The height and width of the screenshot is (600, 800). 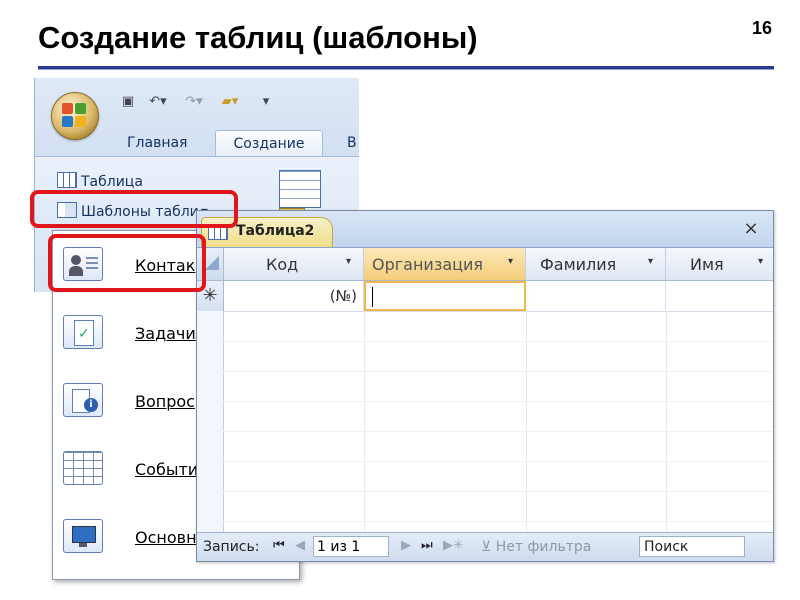 I want to click on table-button-label: Таблица, so click(x=112, y=182).